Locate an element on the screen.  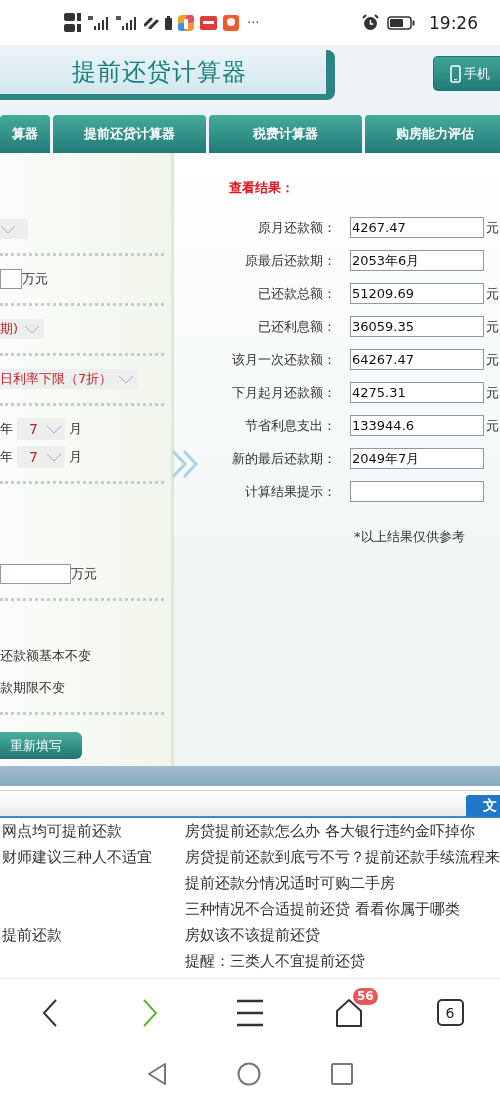
result-label: 下月起月还款额： is located at coordinates (283, 392).